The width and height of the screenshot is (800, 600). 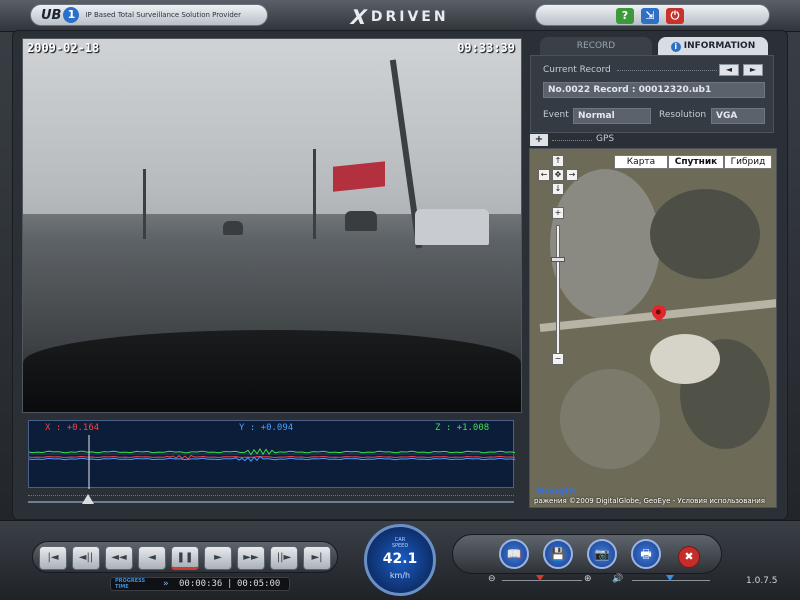 I want to click on speed-unit: km/h, so click(x=400, y=575).